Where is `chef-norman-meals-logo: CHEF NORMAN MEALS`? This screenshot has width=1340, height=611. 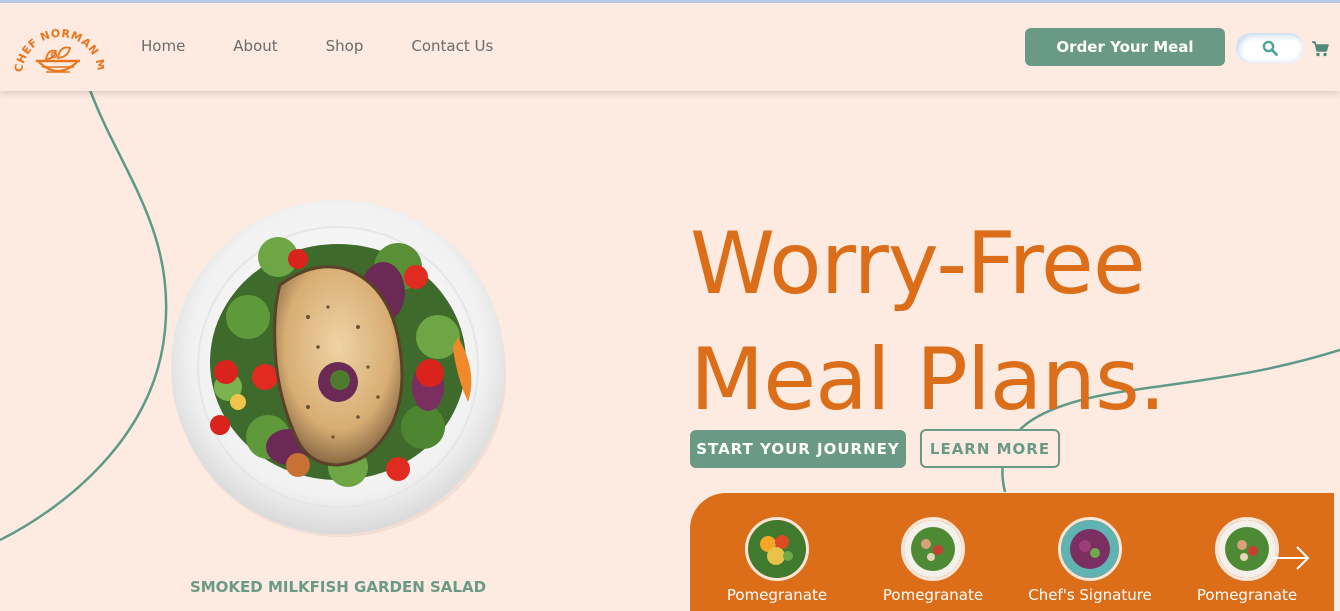
chef-norman-meals-logo: CHEF NORMAN MEALS is located at coordinates (58, 50).